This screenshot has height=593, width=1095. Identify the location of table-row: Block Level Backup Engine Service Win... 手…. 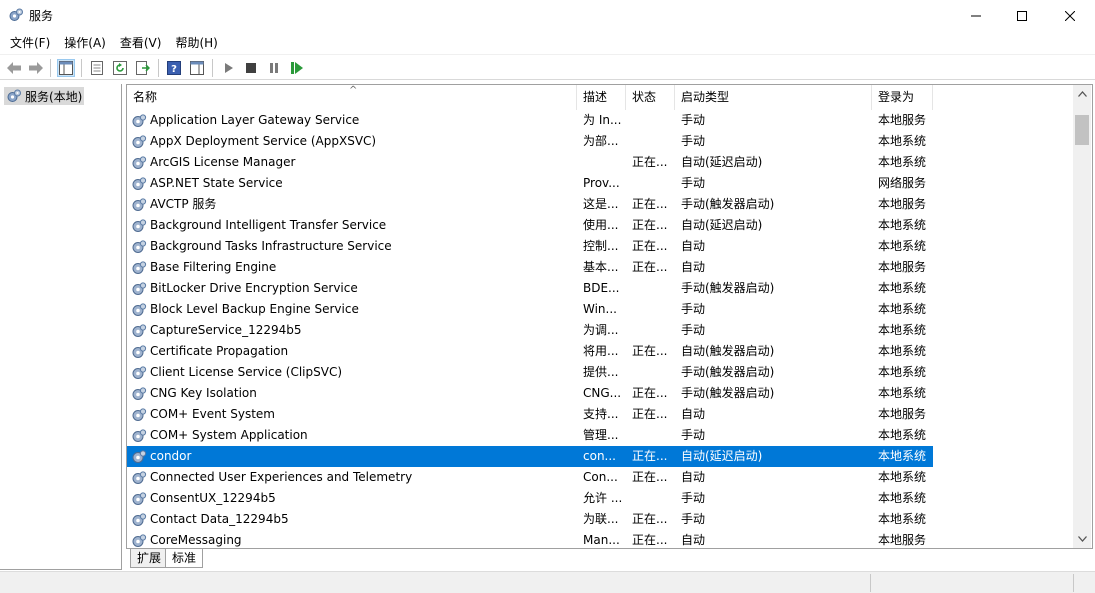
(530, 309).